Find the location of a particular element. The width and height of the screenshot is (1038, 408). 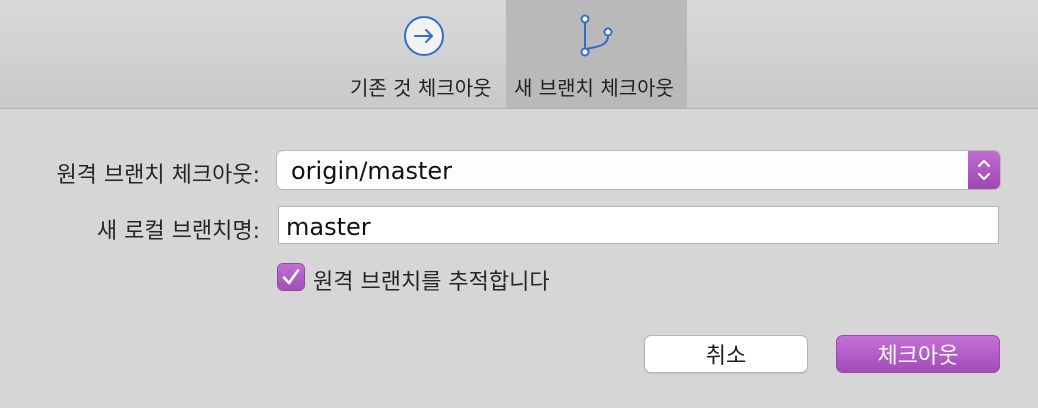

track-remote-checkbox is located at coordinates (291, 277).